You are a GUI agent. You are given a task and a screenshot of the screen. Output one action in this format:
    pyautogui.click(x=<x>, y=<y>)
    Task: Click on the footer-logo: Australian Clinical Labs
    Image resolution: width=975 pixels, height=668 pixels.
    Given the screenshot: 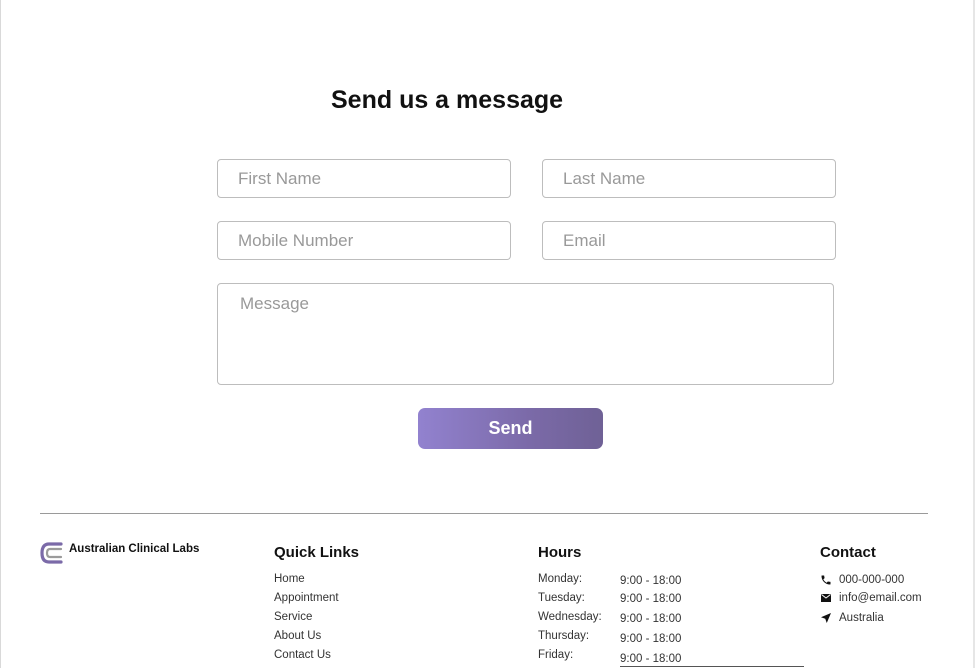 What is the action you would take?
    pyautogui.click(x=119, y=553)
    